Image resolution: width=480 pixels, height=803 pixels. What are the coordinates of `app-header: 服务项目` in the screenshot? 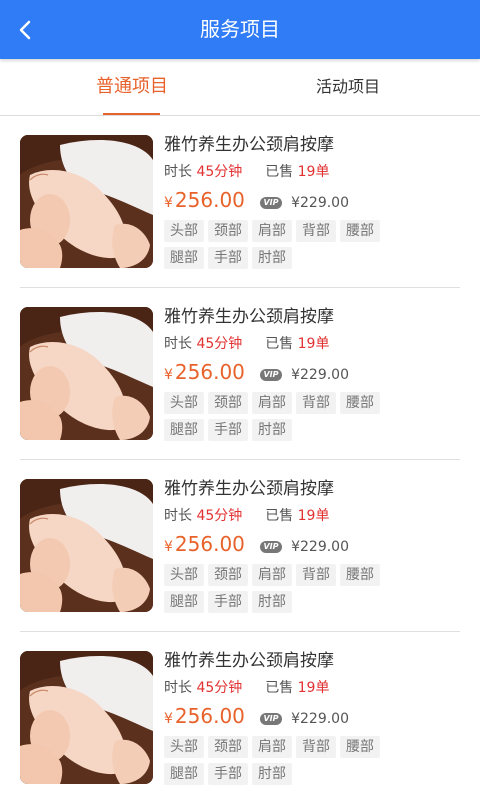 It's located at (240, 29).